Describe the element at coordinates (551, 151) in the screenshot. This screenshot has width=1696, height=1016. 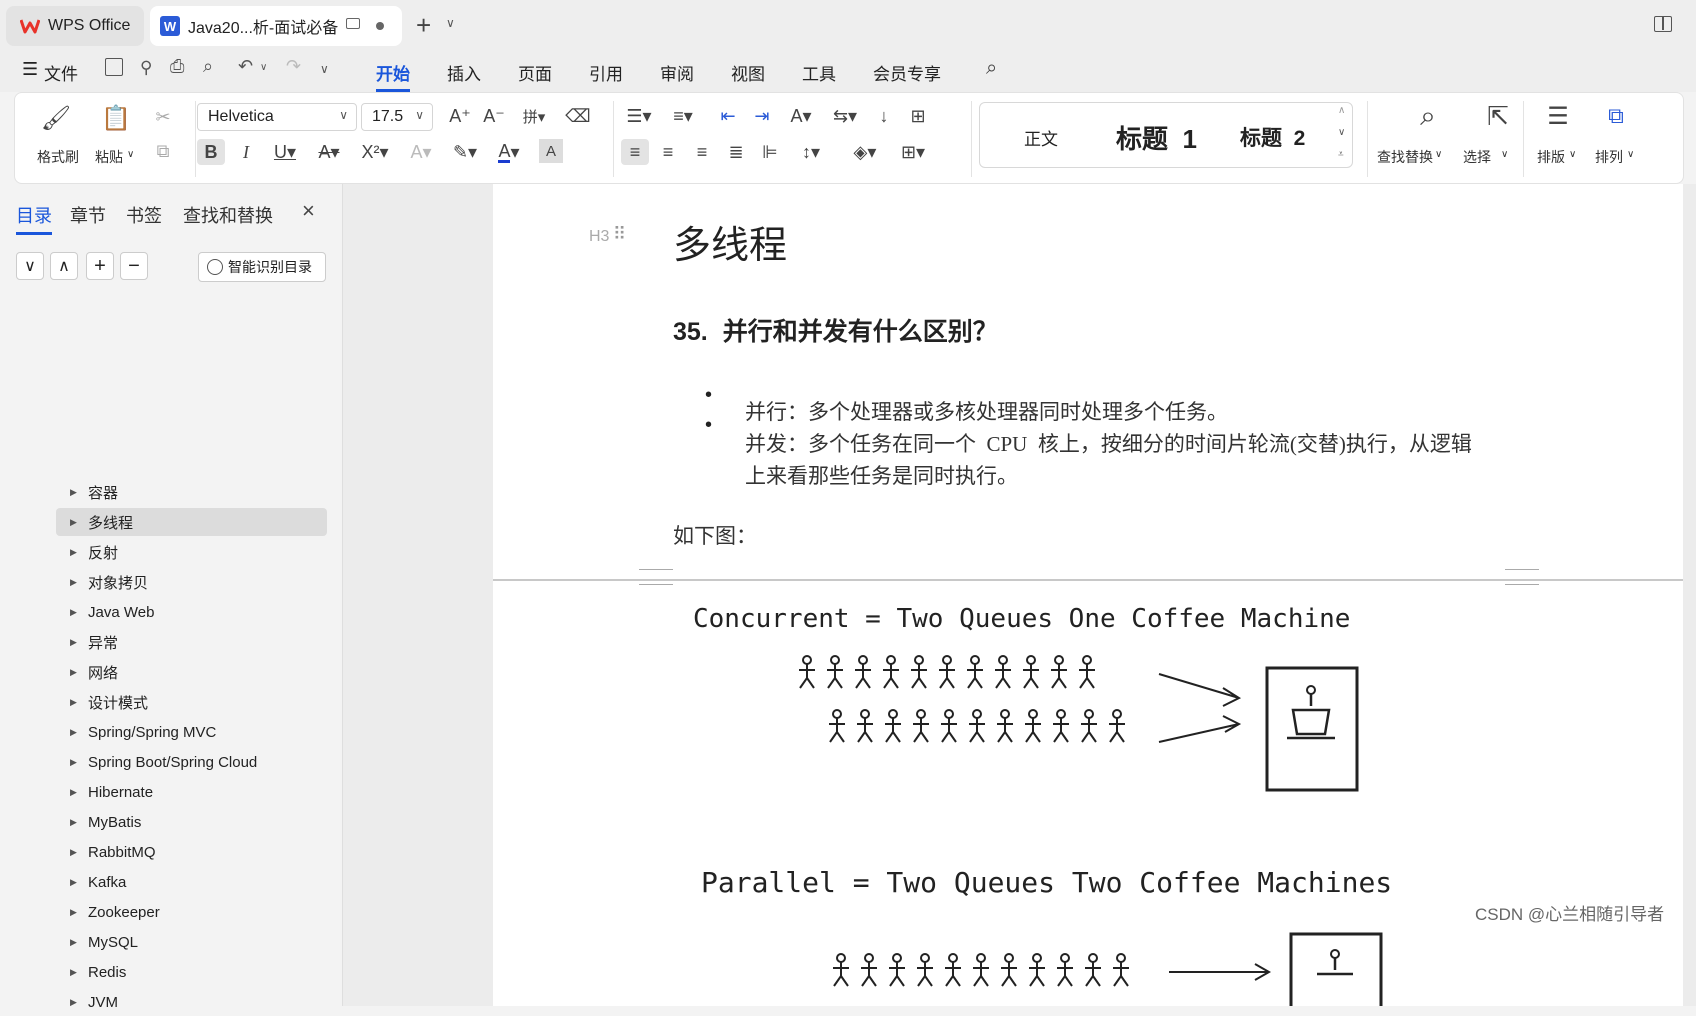
I see `char-shading-icon: A` at that location.